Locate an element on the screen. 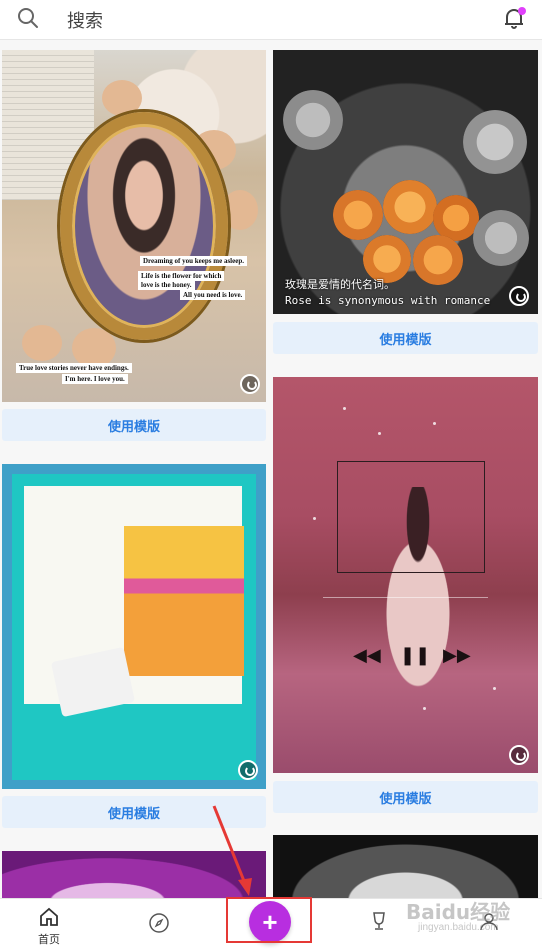 The image size is (542, 949). teal-background is located at coordinates (134, 627).